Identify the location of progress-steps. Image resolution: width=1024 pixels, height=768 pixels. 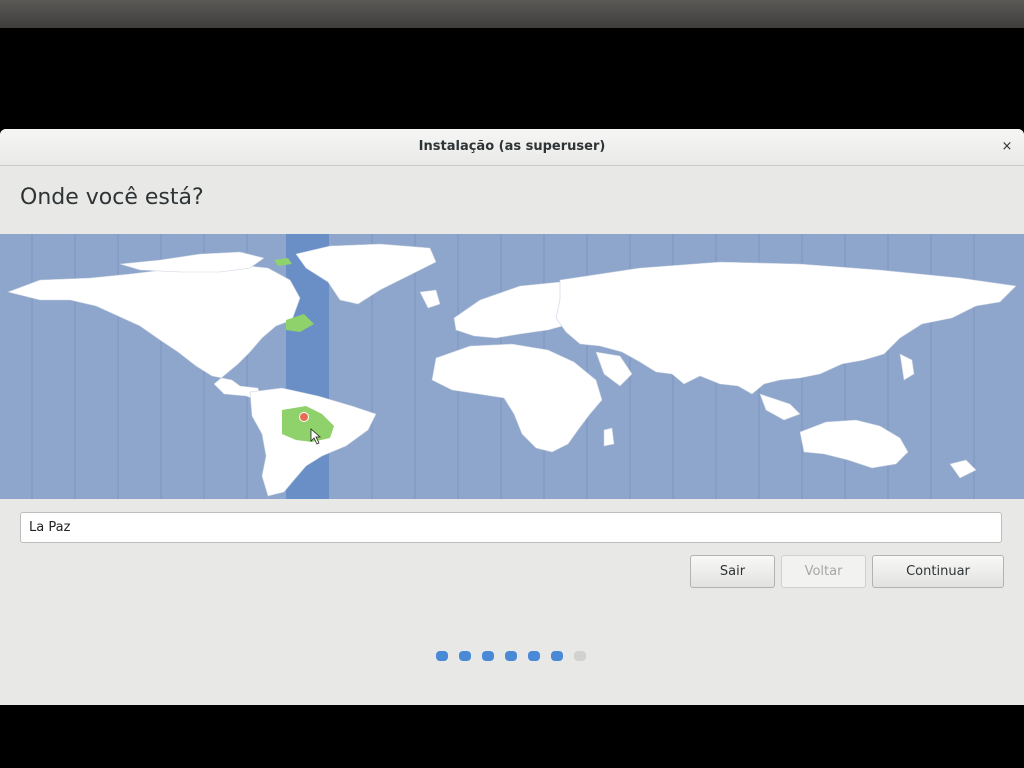
(511, 656).